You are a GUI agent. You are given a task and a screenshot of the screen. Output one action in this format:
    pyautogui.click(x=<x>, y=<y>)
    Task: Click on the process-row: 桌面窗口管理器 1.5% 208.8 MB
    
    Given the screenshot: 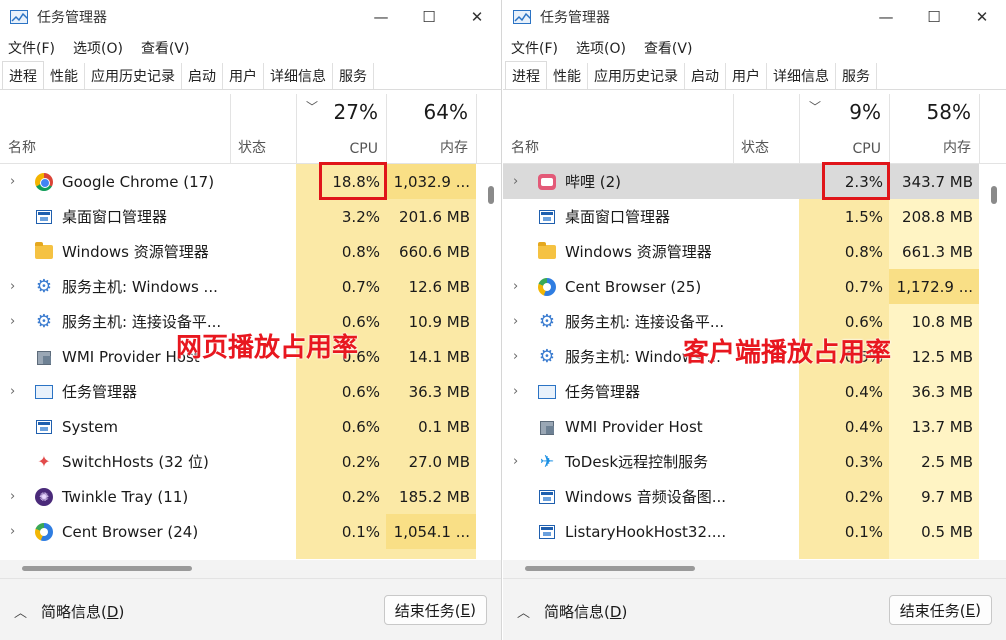 What is the action you would take?
    pyautogui.click(x=741, y=216)
    